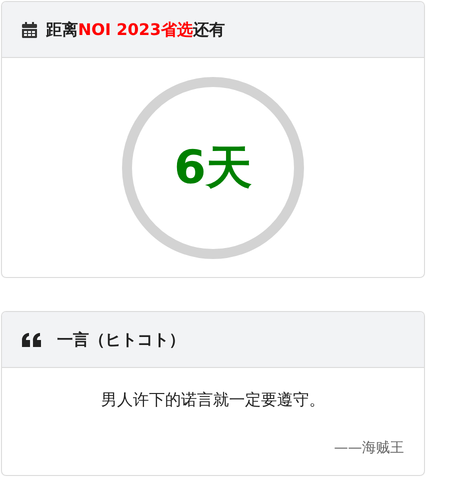 The image size is (476, 504). What do you see at coordinates (32, 339) in the screenshot?
I see `quote-icon` at bounding box center [32, 339].